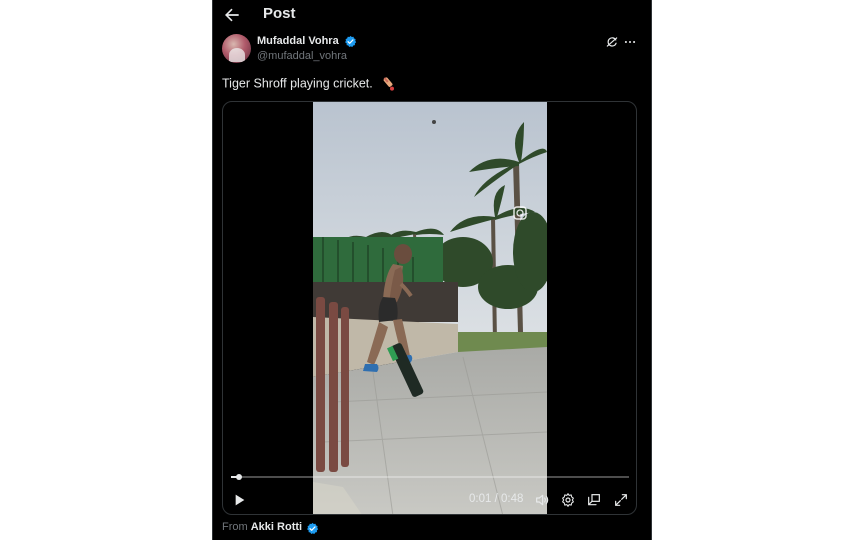 The image size is (864, 540). Describe the element at coordinates (232, 15) in the screenshot. I see `back-arrow-icon` at that location.